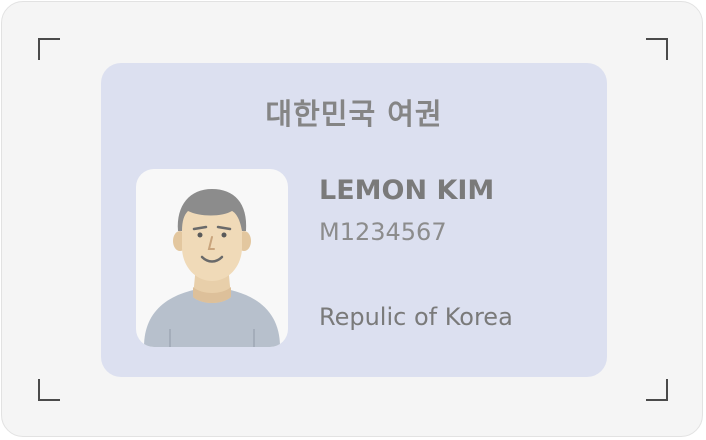 This screenshot has height=440, width=706. Describe the element at coordinates (354, 114) in the screenshot. I see `passport-title: 대한민국 여권` at that location.